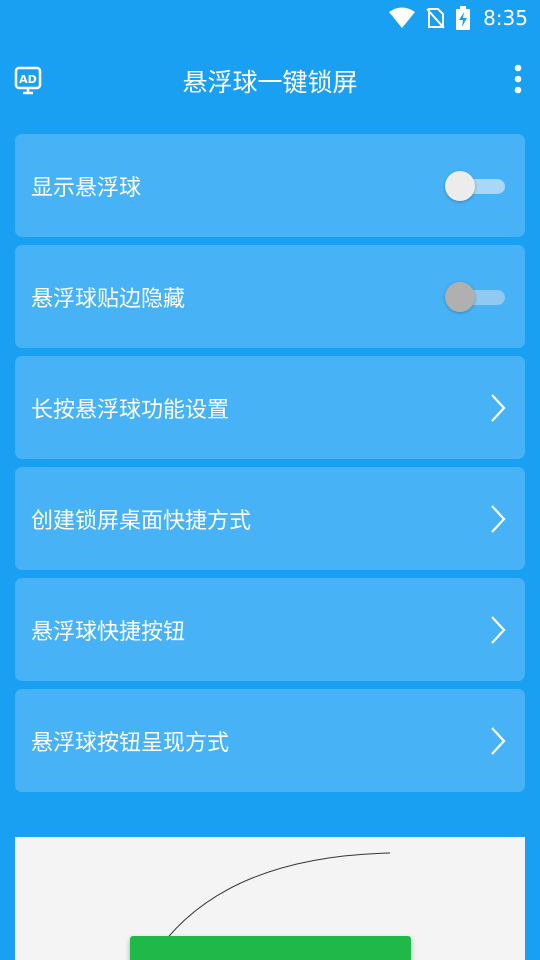  Describe the element at coordinates (435, 18) in the screenshot. I see `no-sim-icon` at that location.